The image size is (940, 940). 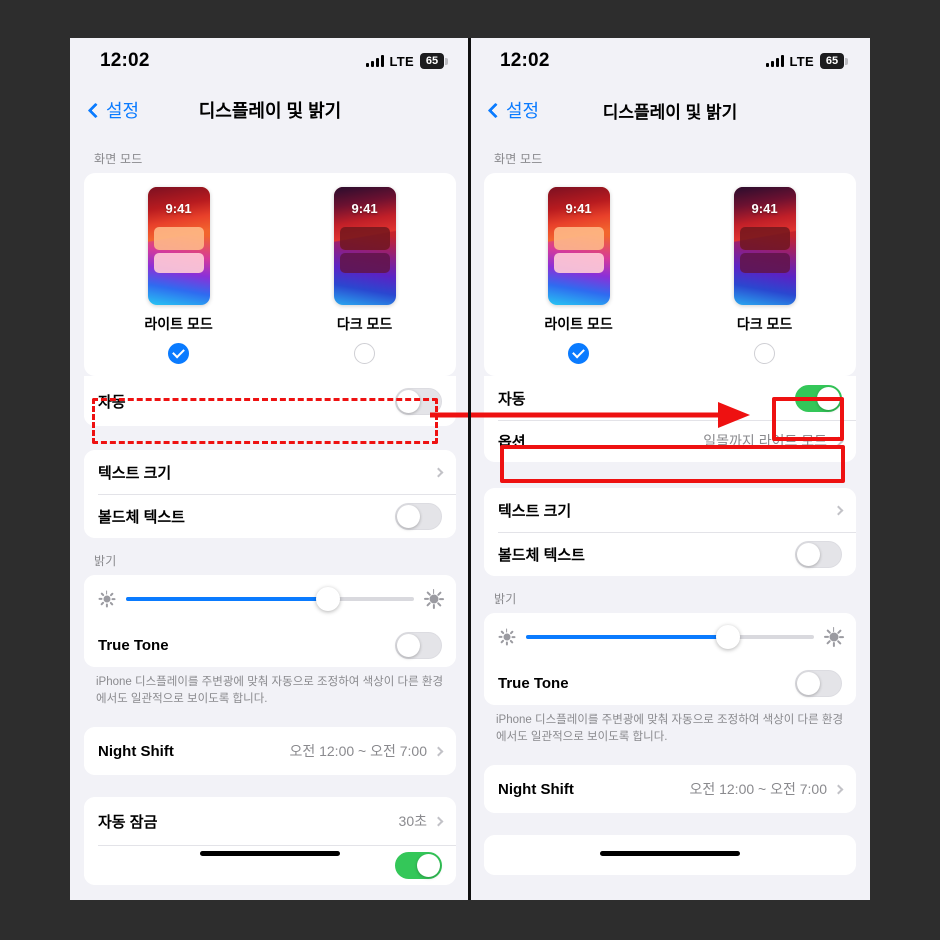 I want to click on back-label: 설정, so click(x=123, y=111).